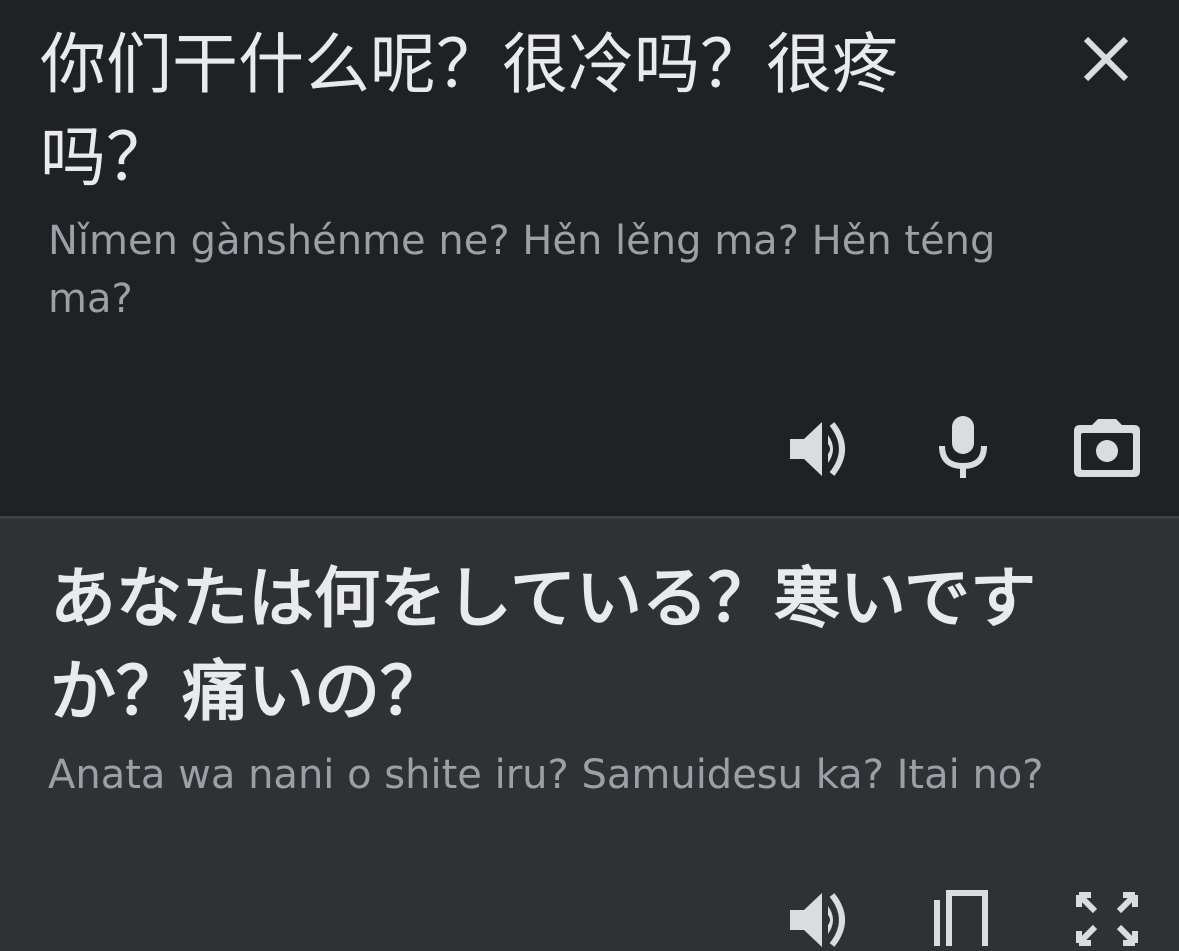 This screenshot has width=1179, height=951. What do you see at coordinates (962, 916) in the screenshot?
I see `copy-icon` at bounding box center [962, 916].